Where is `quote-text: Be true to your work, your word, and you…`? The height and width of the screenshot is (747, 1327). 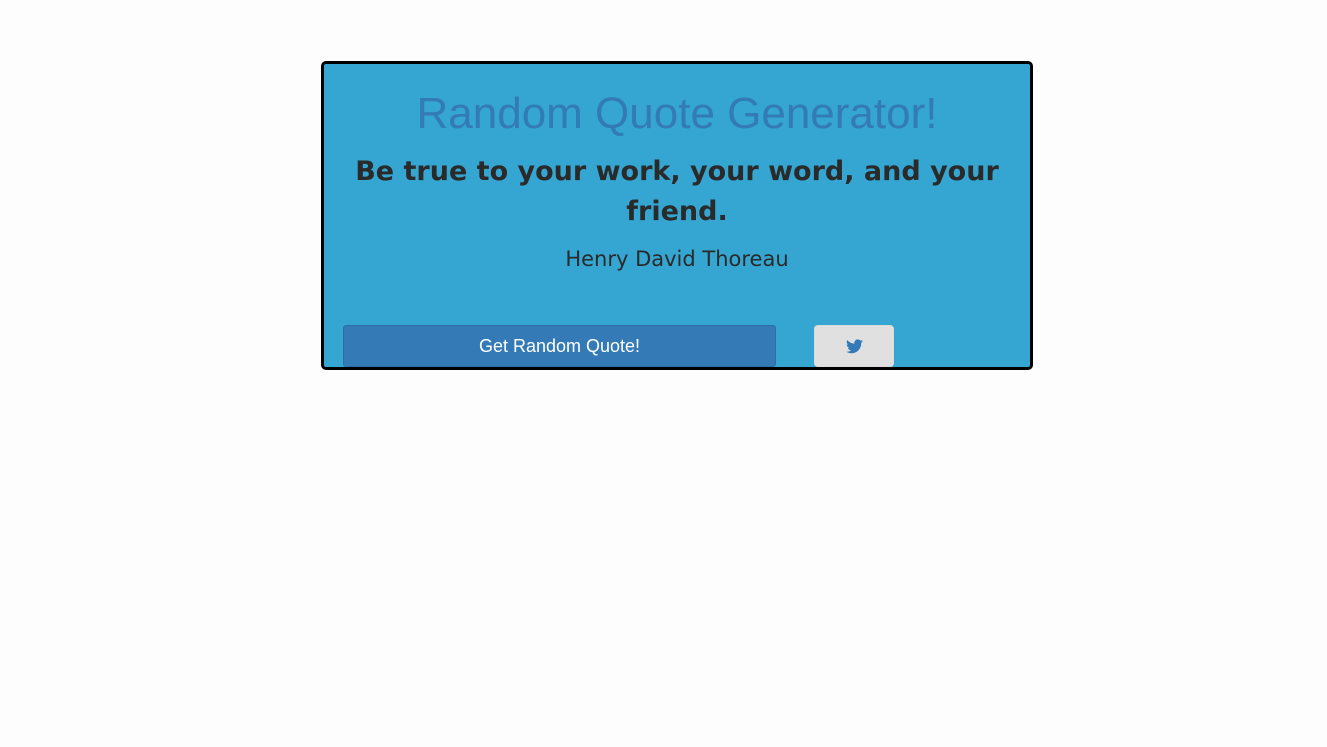
quote-text: Be true to your work, your word, and you… is located at coordinates (677, 191).